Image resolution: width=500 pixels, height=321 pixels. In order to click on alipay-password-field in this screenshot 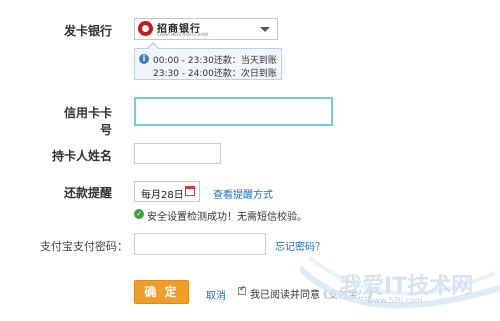, I will do `click(200, 244)`.